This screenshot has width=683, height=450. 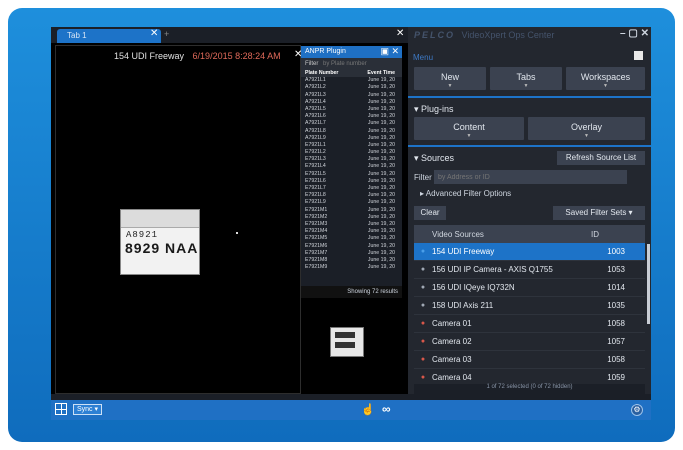 What do you see at coordinates (351, 267) in the screenshot?
I see `anpr-table-row: E7921M9 June 19, 20` at bounding box center [351, 267].